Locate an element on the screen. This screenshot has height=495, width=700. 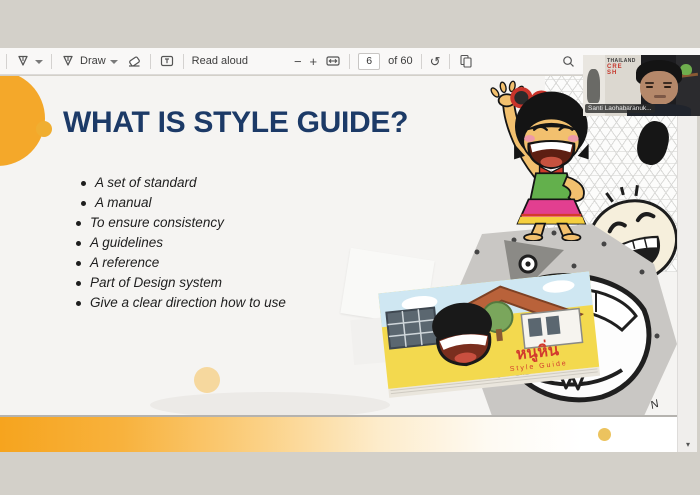
list-item: A guidelines is located at coordinates (181, 243).